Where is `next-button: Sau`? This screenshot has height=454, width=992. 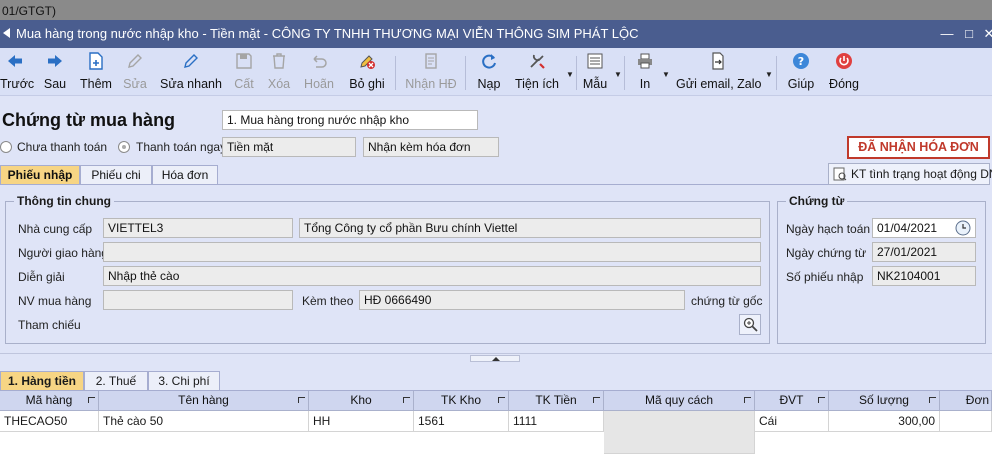 next-button: Sau is located at coordinates (55, 72).